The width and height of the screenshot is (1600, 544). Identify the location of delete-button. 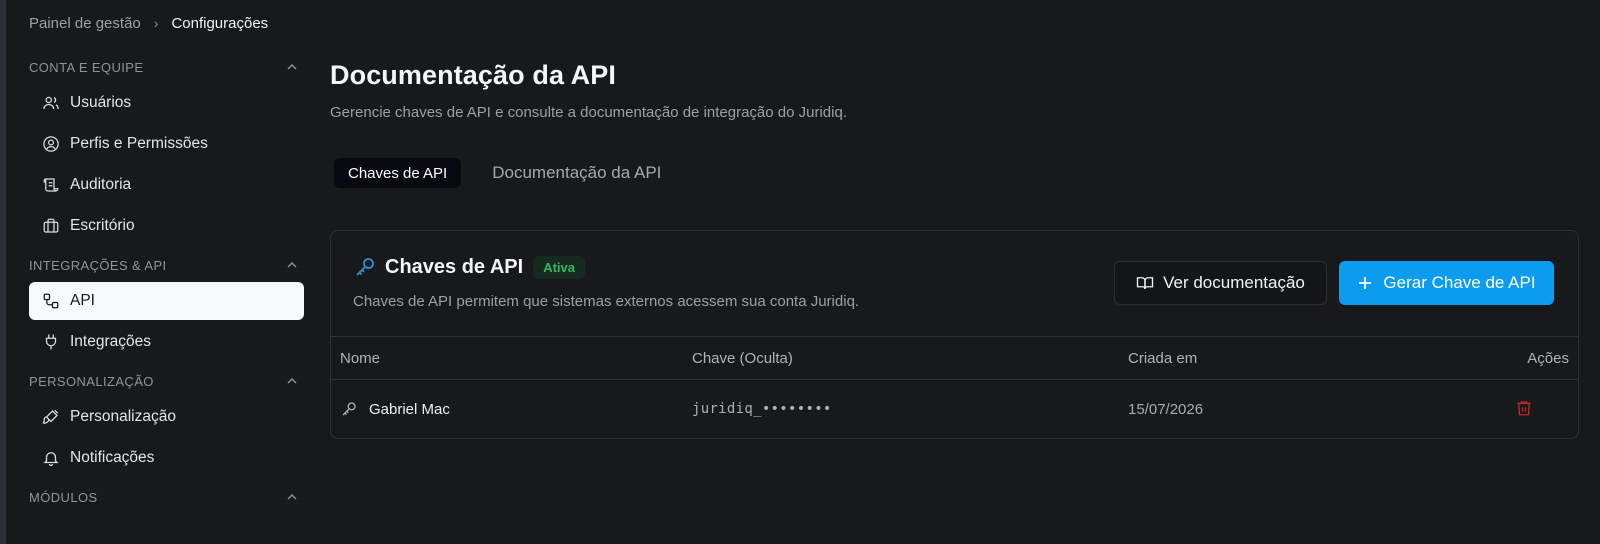
(1524, 408).